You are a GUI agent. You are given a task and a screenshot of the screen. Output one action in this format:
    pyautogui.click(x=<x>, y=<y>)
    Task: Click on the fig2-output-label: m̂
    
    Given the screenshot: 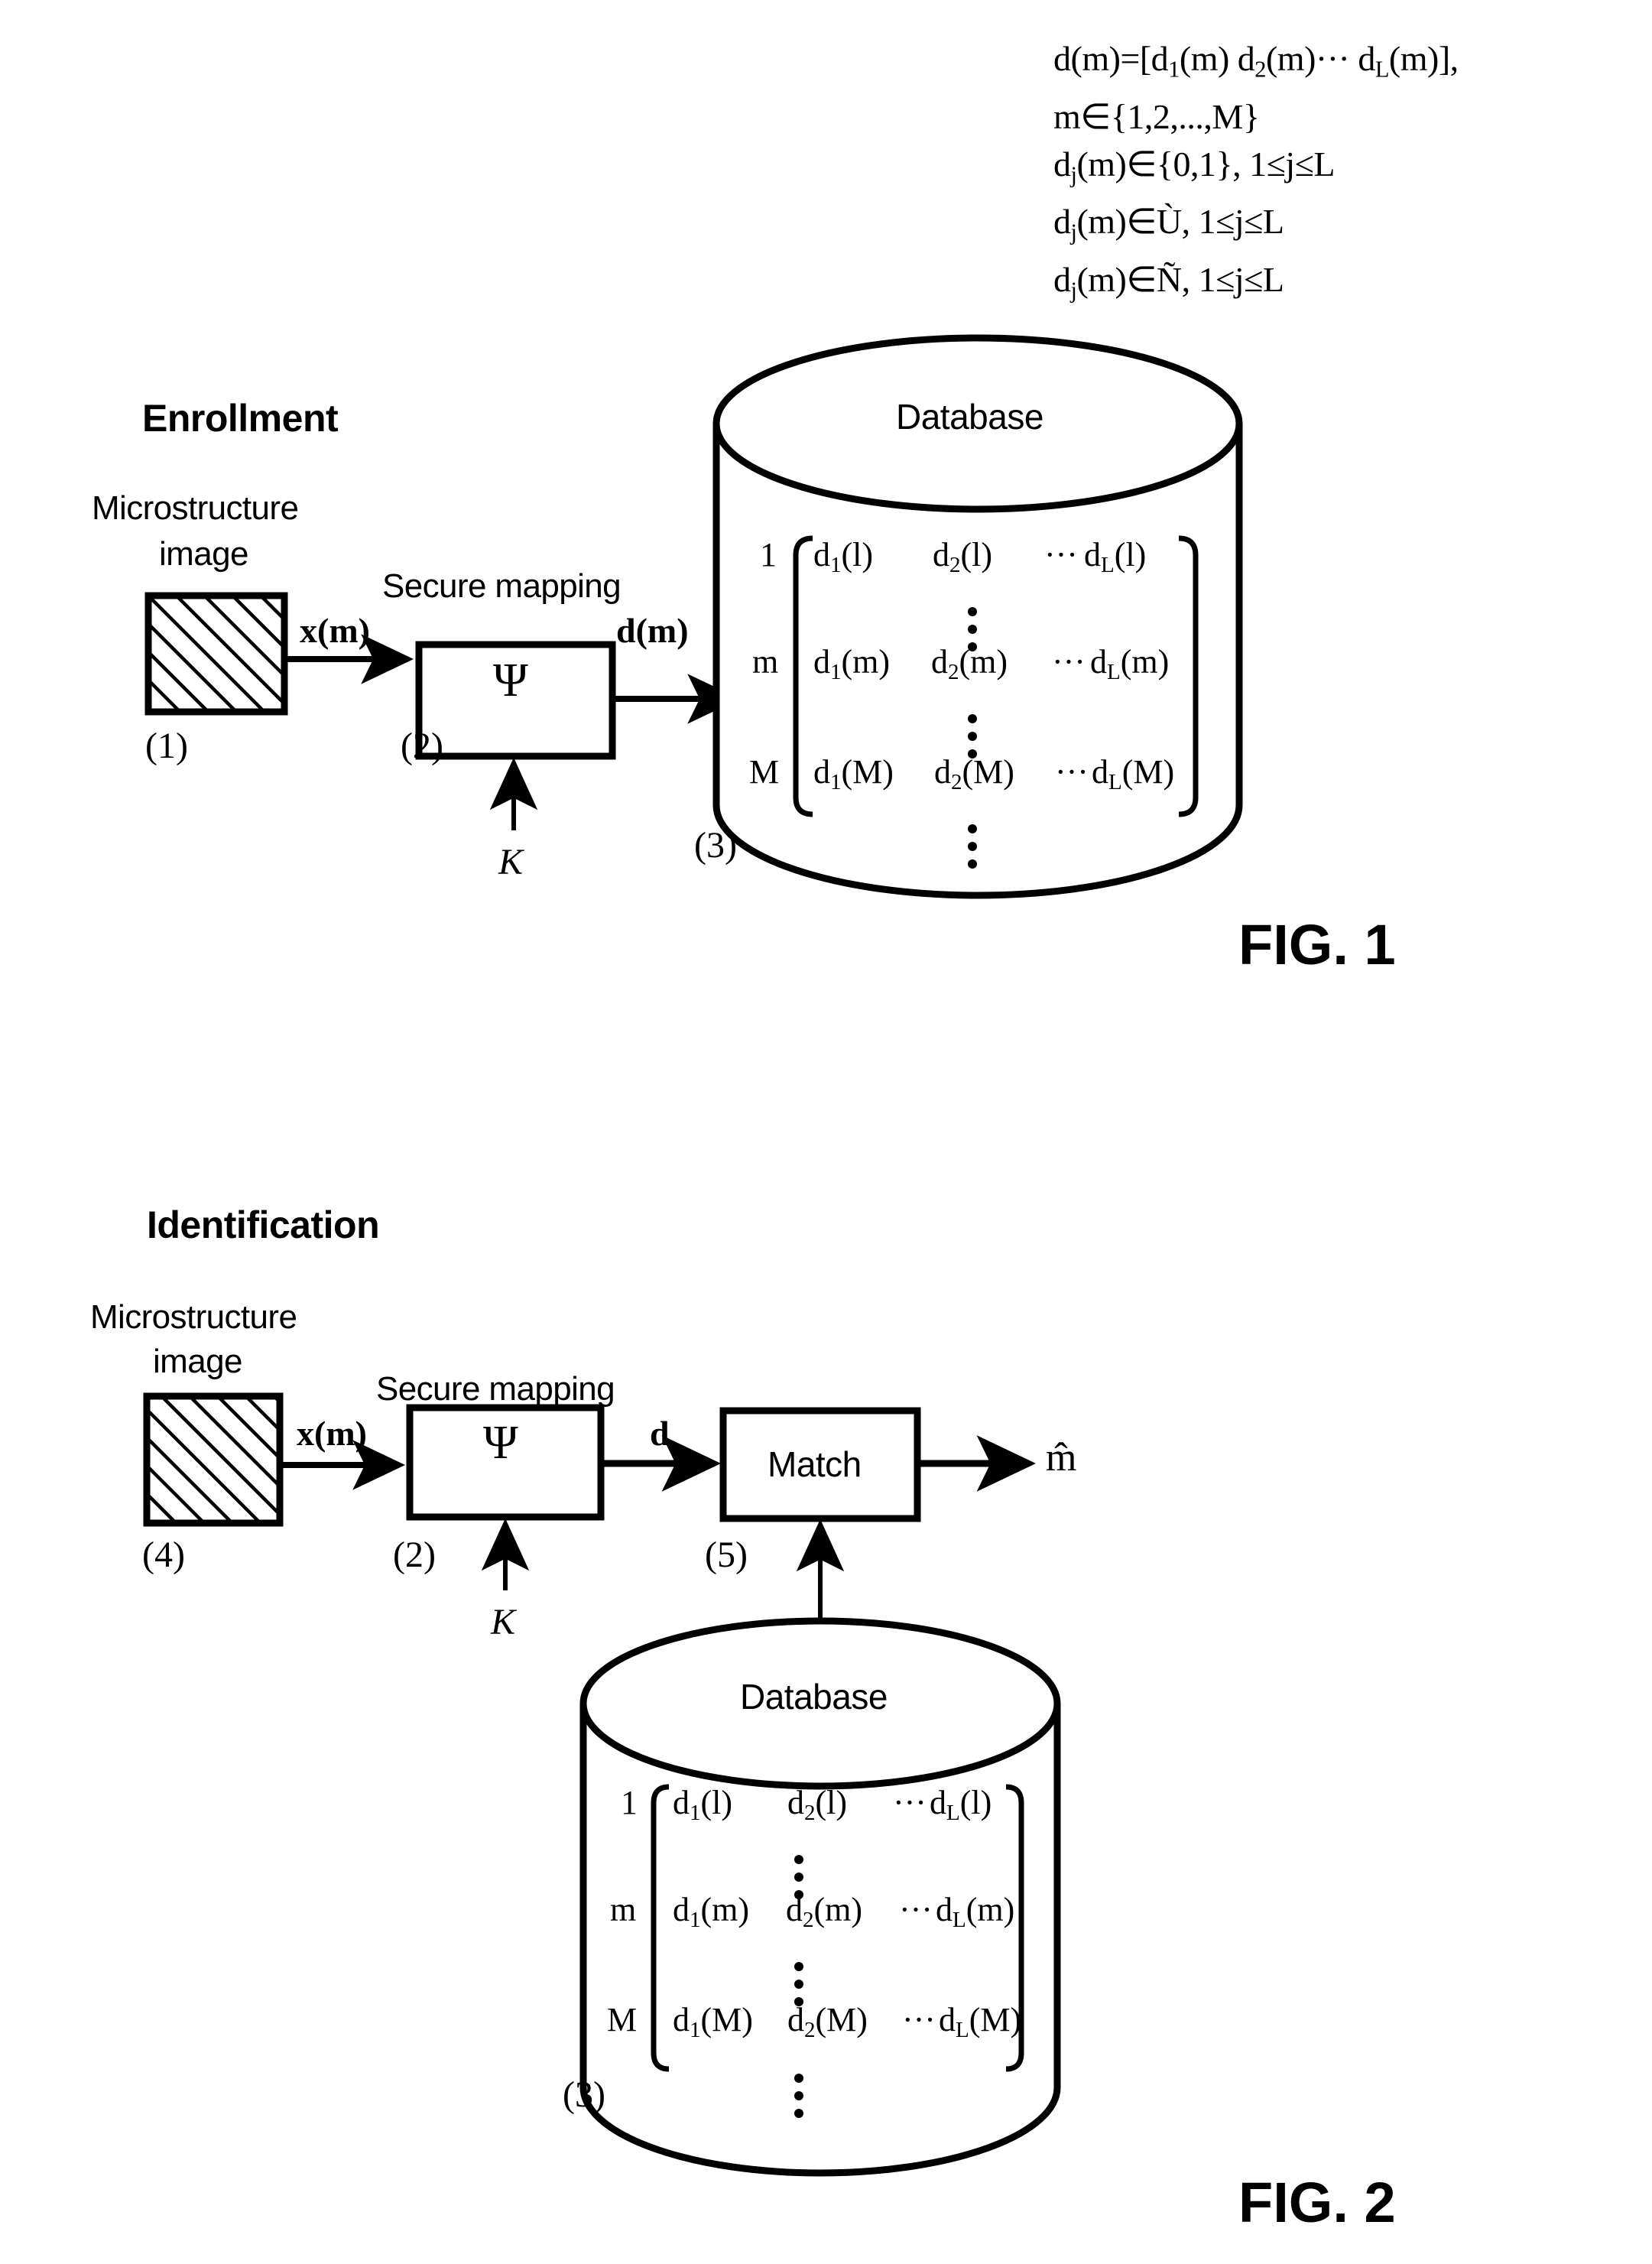 What is the action you would take?
    pyautogui.click(x=1061, y=1458)
    